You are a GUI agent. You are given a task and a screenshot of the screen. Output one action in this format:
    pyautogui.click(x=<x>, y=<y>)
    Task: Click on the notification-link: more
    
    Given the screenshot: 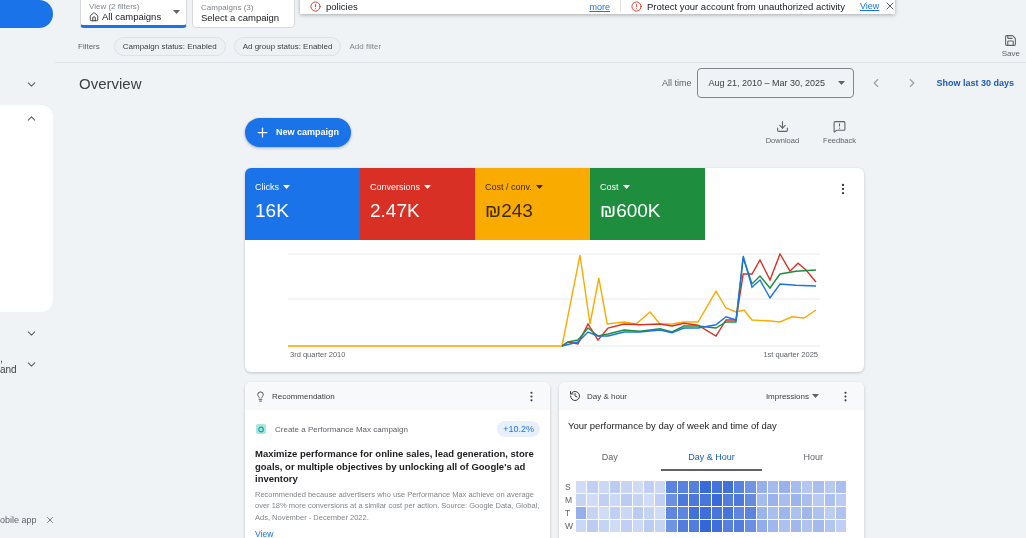 What is the action you would take?
    pyautogui.click(x=599, y=6)
    